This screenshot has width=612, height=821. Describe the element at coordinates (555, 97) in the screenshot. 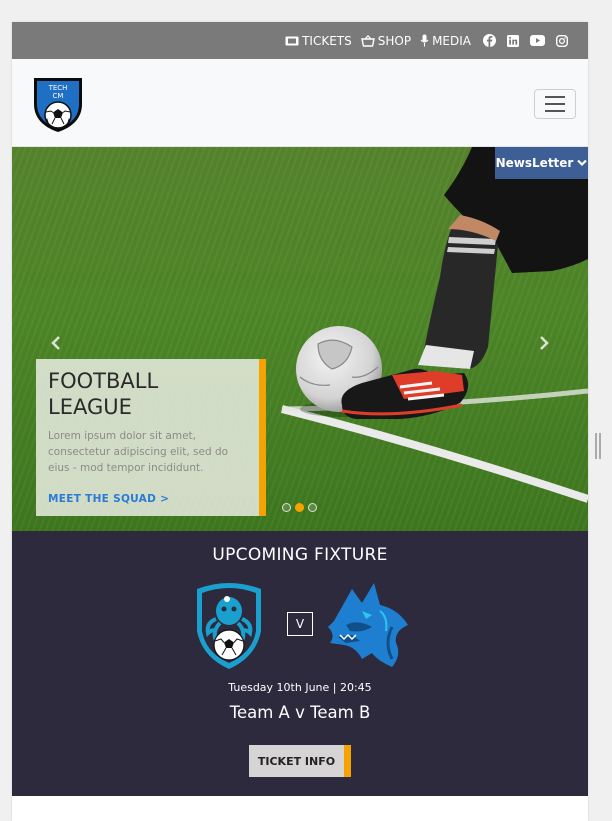

I see `hamburger-icon` at that location.